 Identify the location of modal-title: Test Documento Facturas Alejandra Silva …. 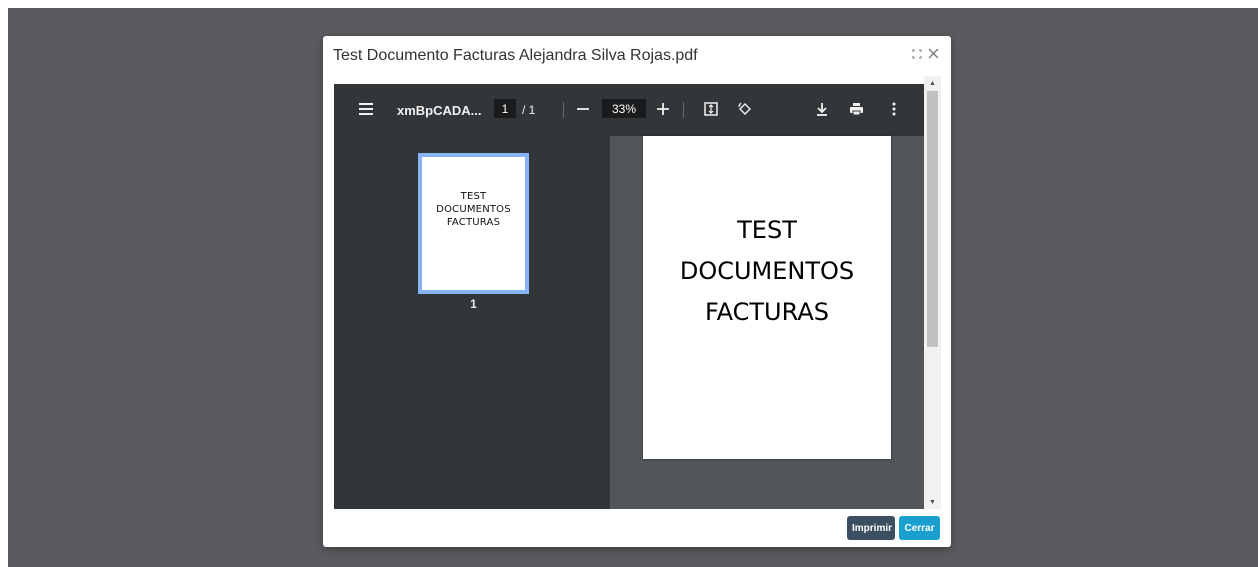
(515, 55).